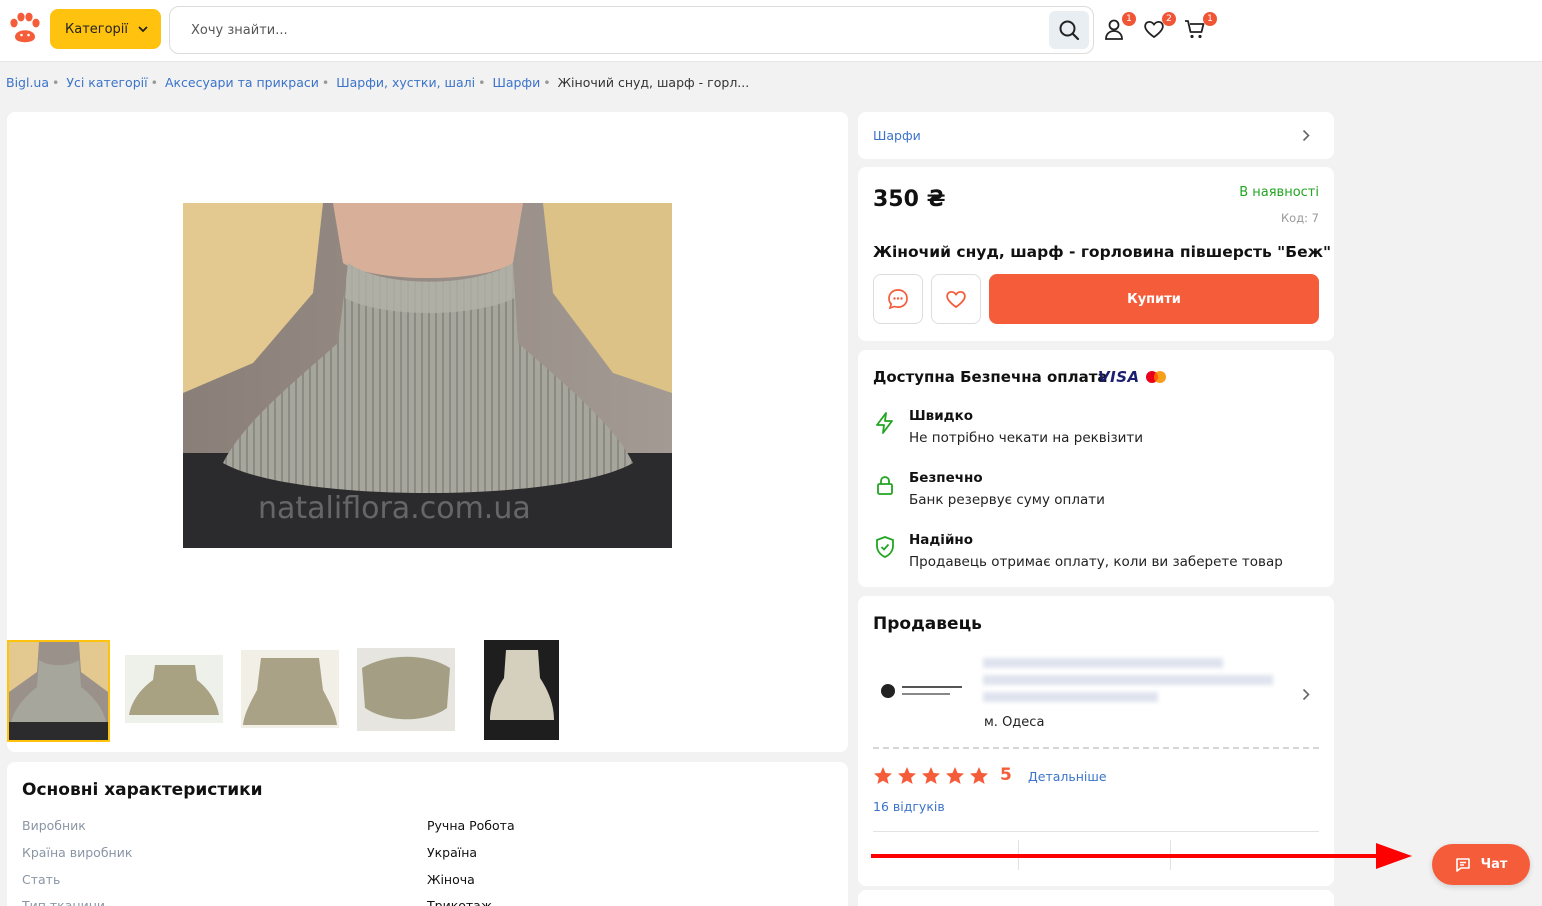  What do you see at coordinates (1129, 19) in the screenshot?
I see `profile-badge: 1` at bounding box center [1129, 19].